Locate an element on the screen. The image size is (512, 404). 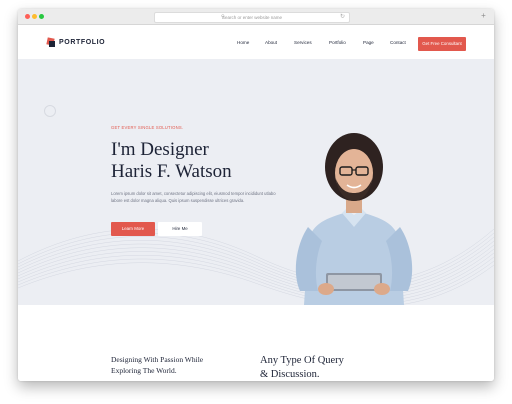
search-icon: ⚲ is located at coordinates (223, 17).